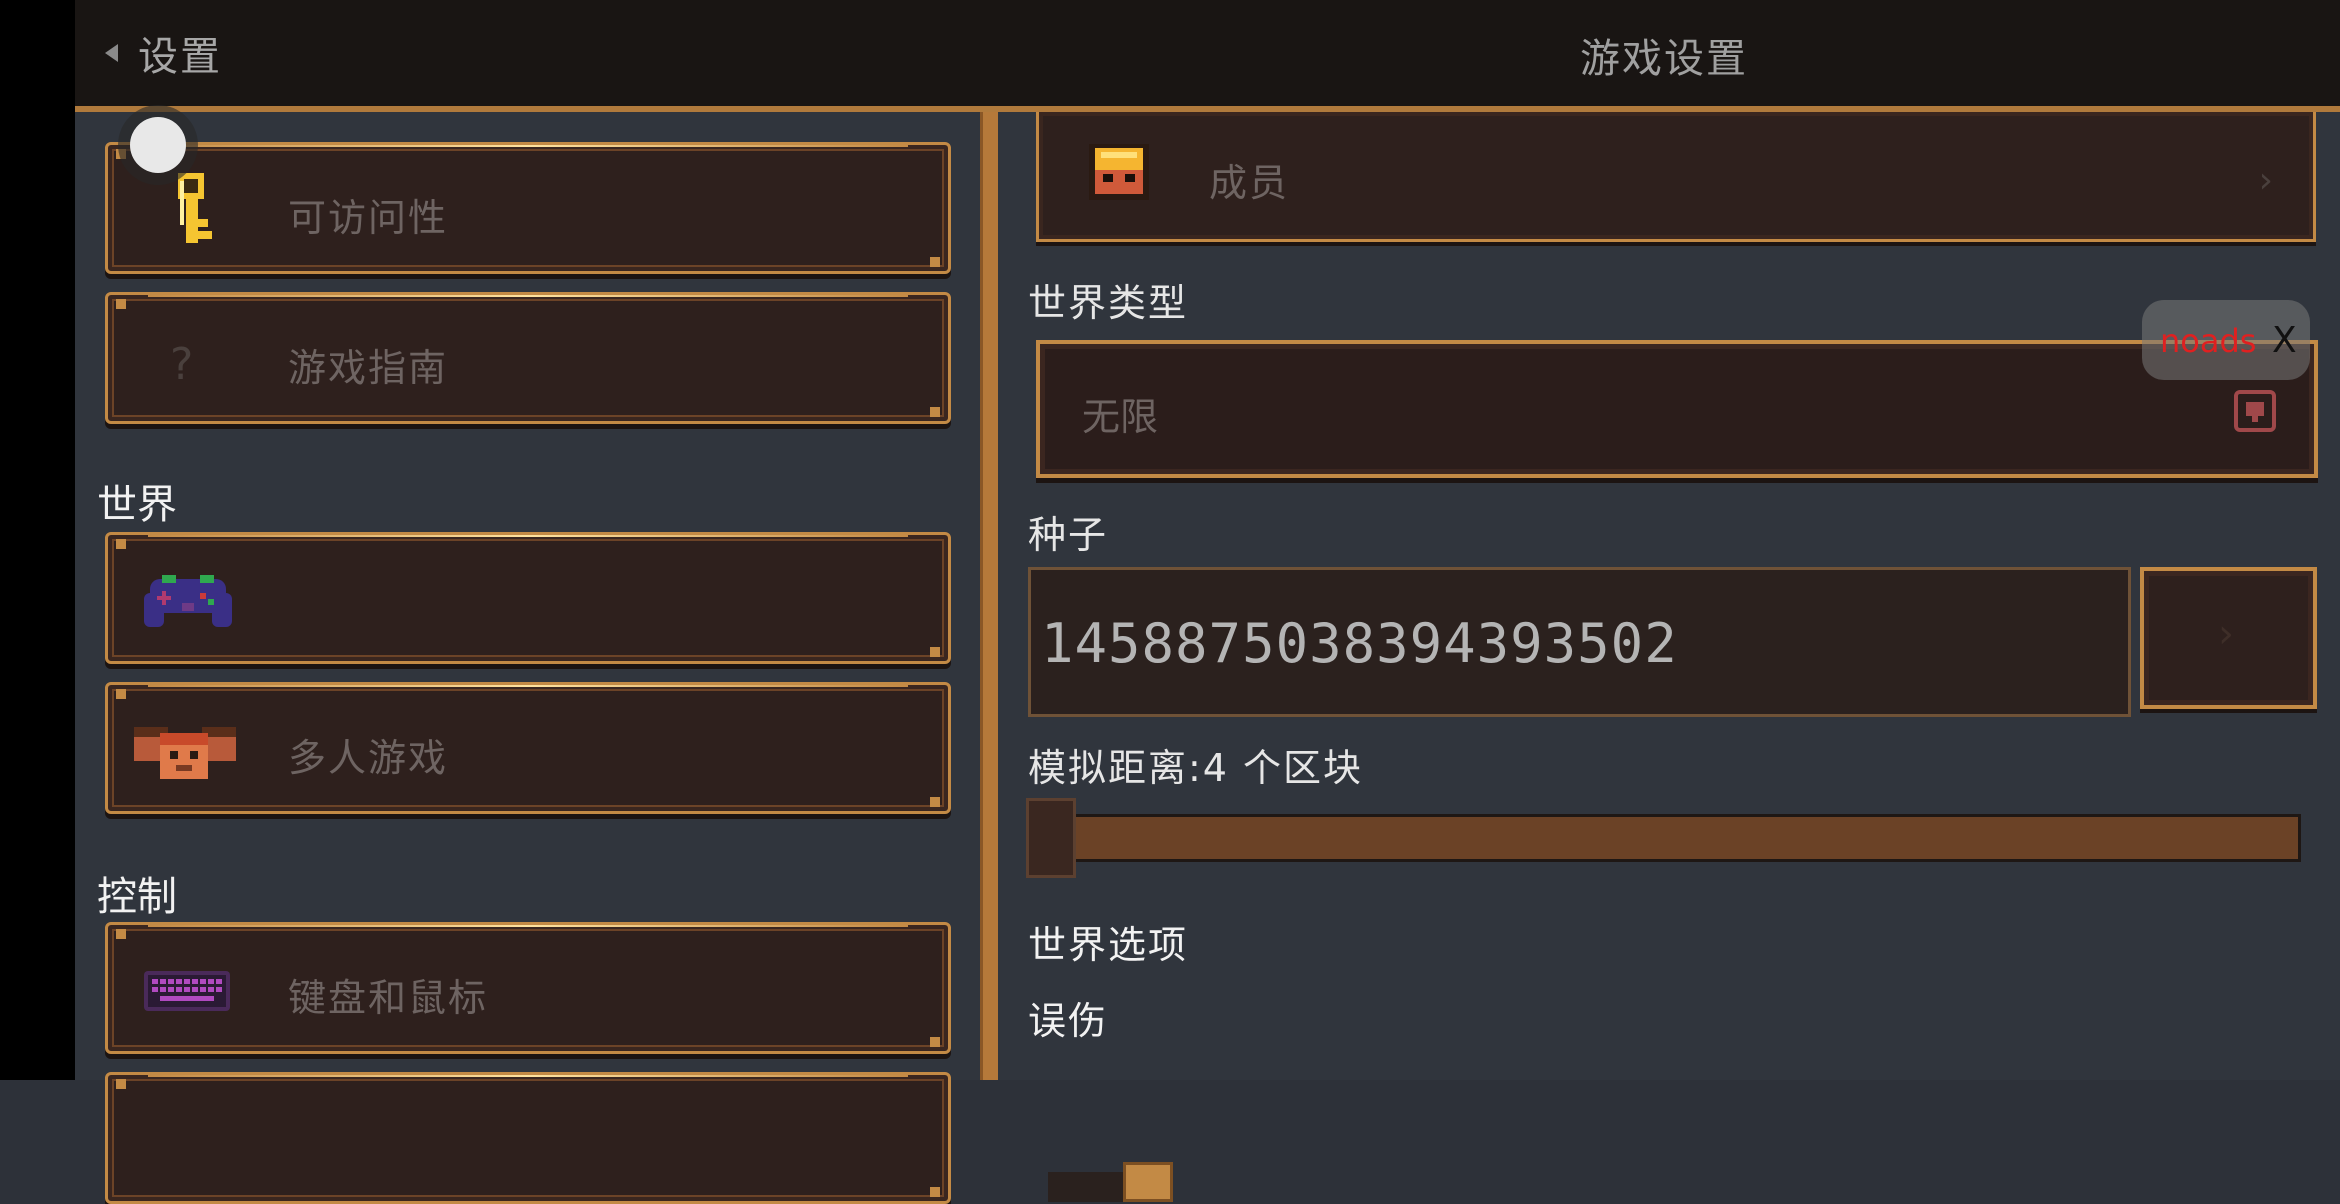 This screenshot has width=2340, height=1204. Describe the element at coordinates (1051, 838) in the screenshot. I see `sim-distance-slider-thumb` at that location.